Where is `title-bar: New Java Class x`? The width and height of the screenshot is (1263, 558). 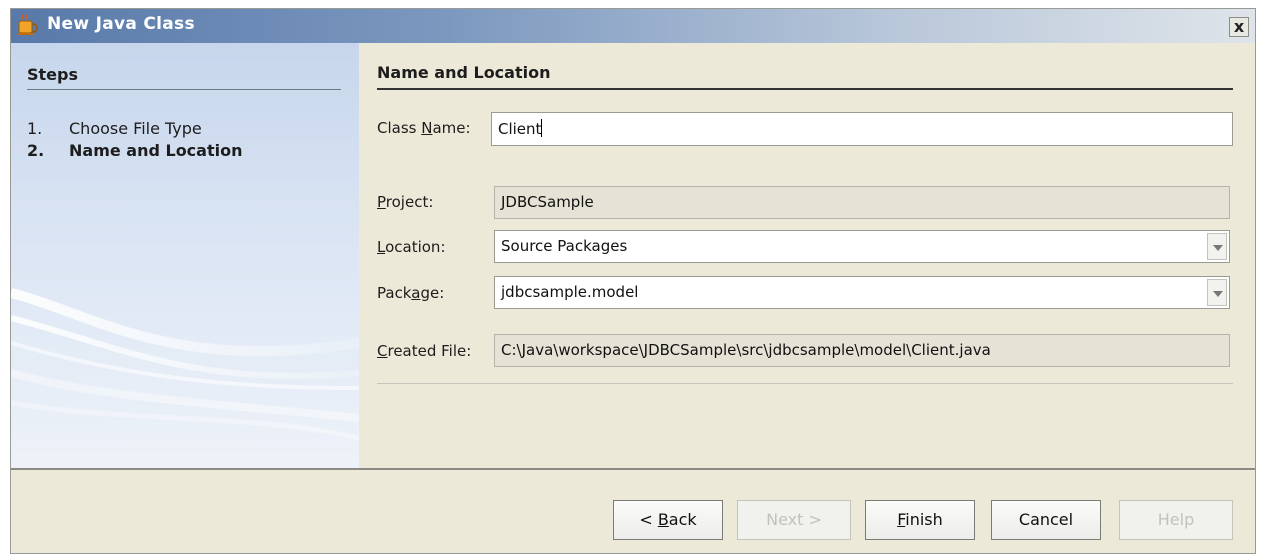
title-bar: New Java Class x is located at coordinates (633, 26).